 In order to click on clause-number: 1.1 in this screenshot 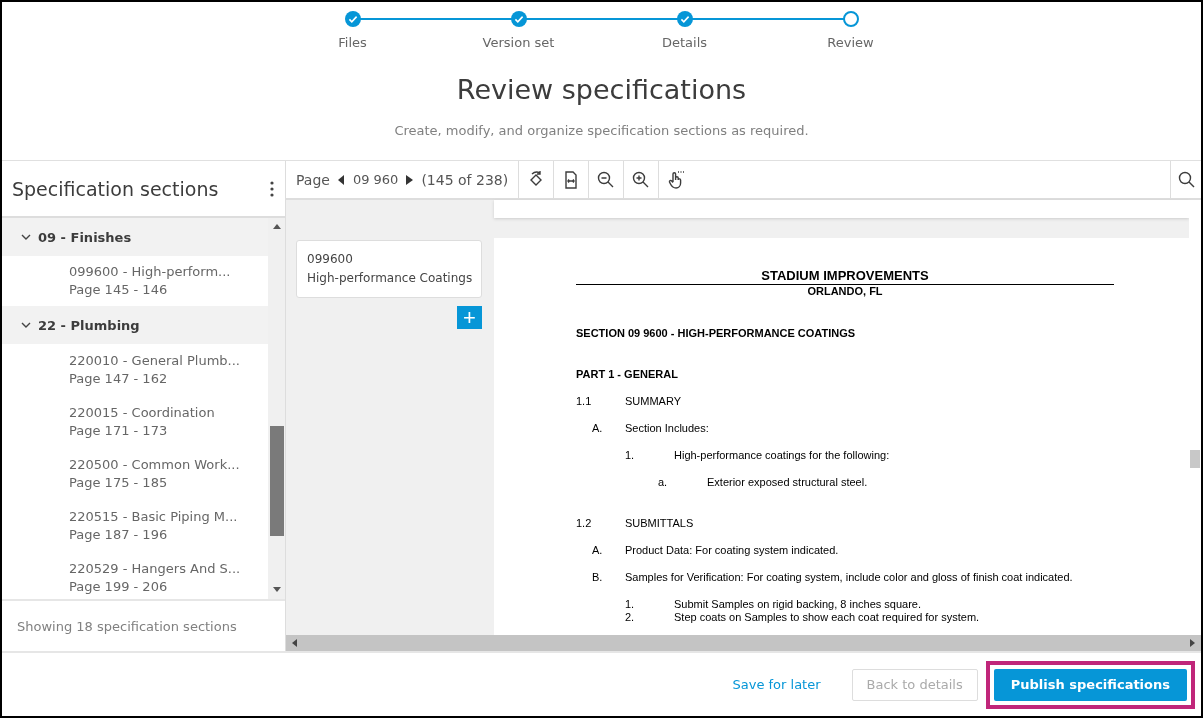, I will do `click(584, 401)`.